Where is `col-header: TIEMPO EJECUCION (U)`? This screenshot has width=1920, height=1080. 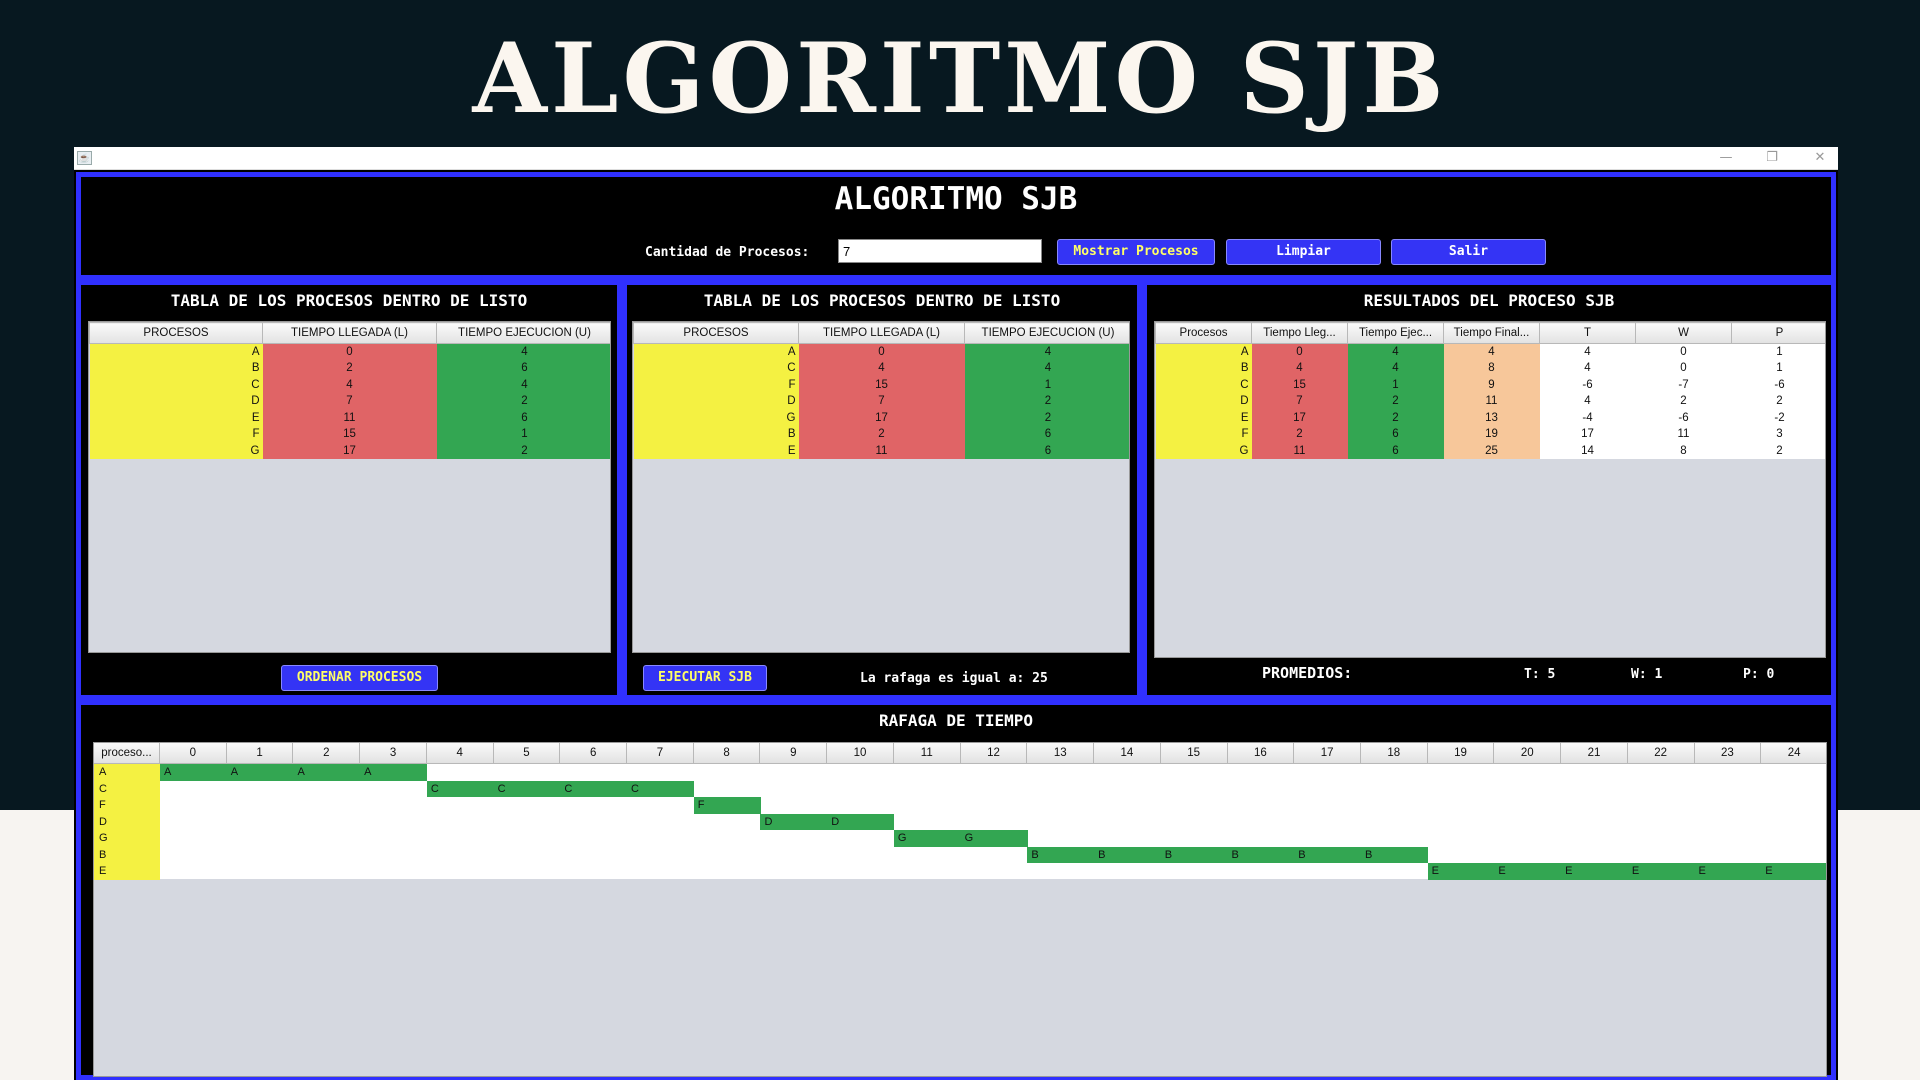
col-header: TIEMPO EJECUCION (U) is located at coordinates (523, 333).